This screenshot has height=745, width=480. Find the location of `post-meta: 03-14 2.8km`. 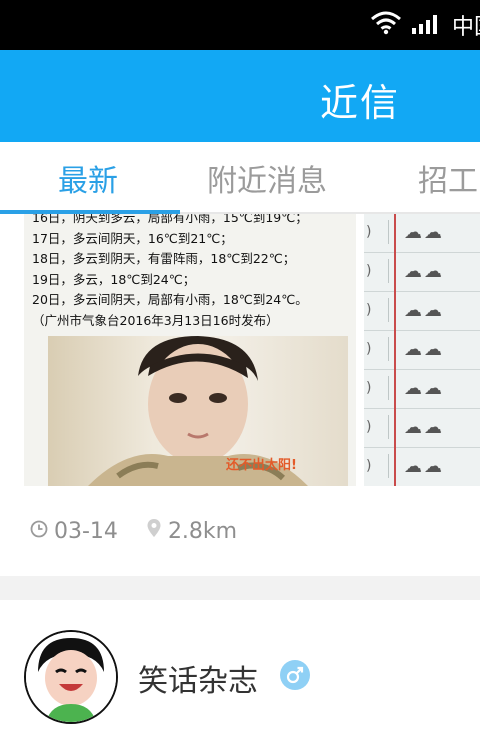

post-meta: 03-14 2.8km is located at coordinates (147, 531).